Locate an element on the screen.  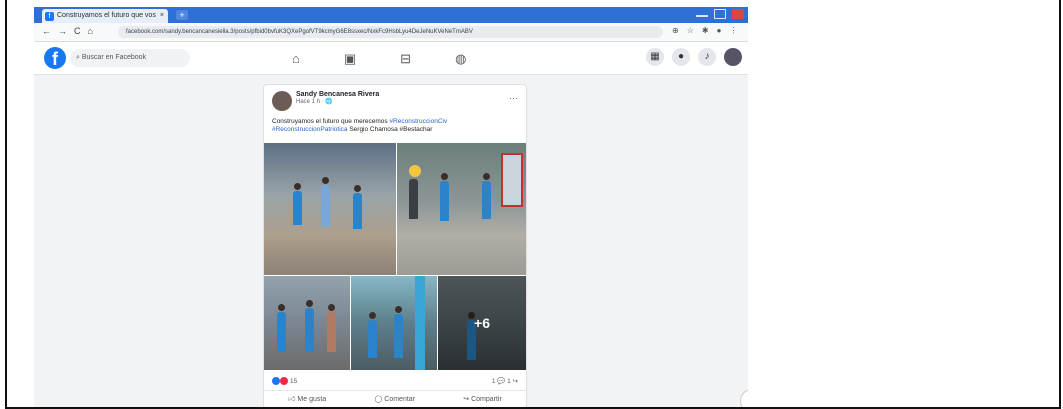
minimize-icon is located at coordinates (702, 13).